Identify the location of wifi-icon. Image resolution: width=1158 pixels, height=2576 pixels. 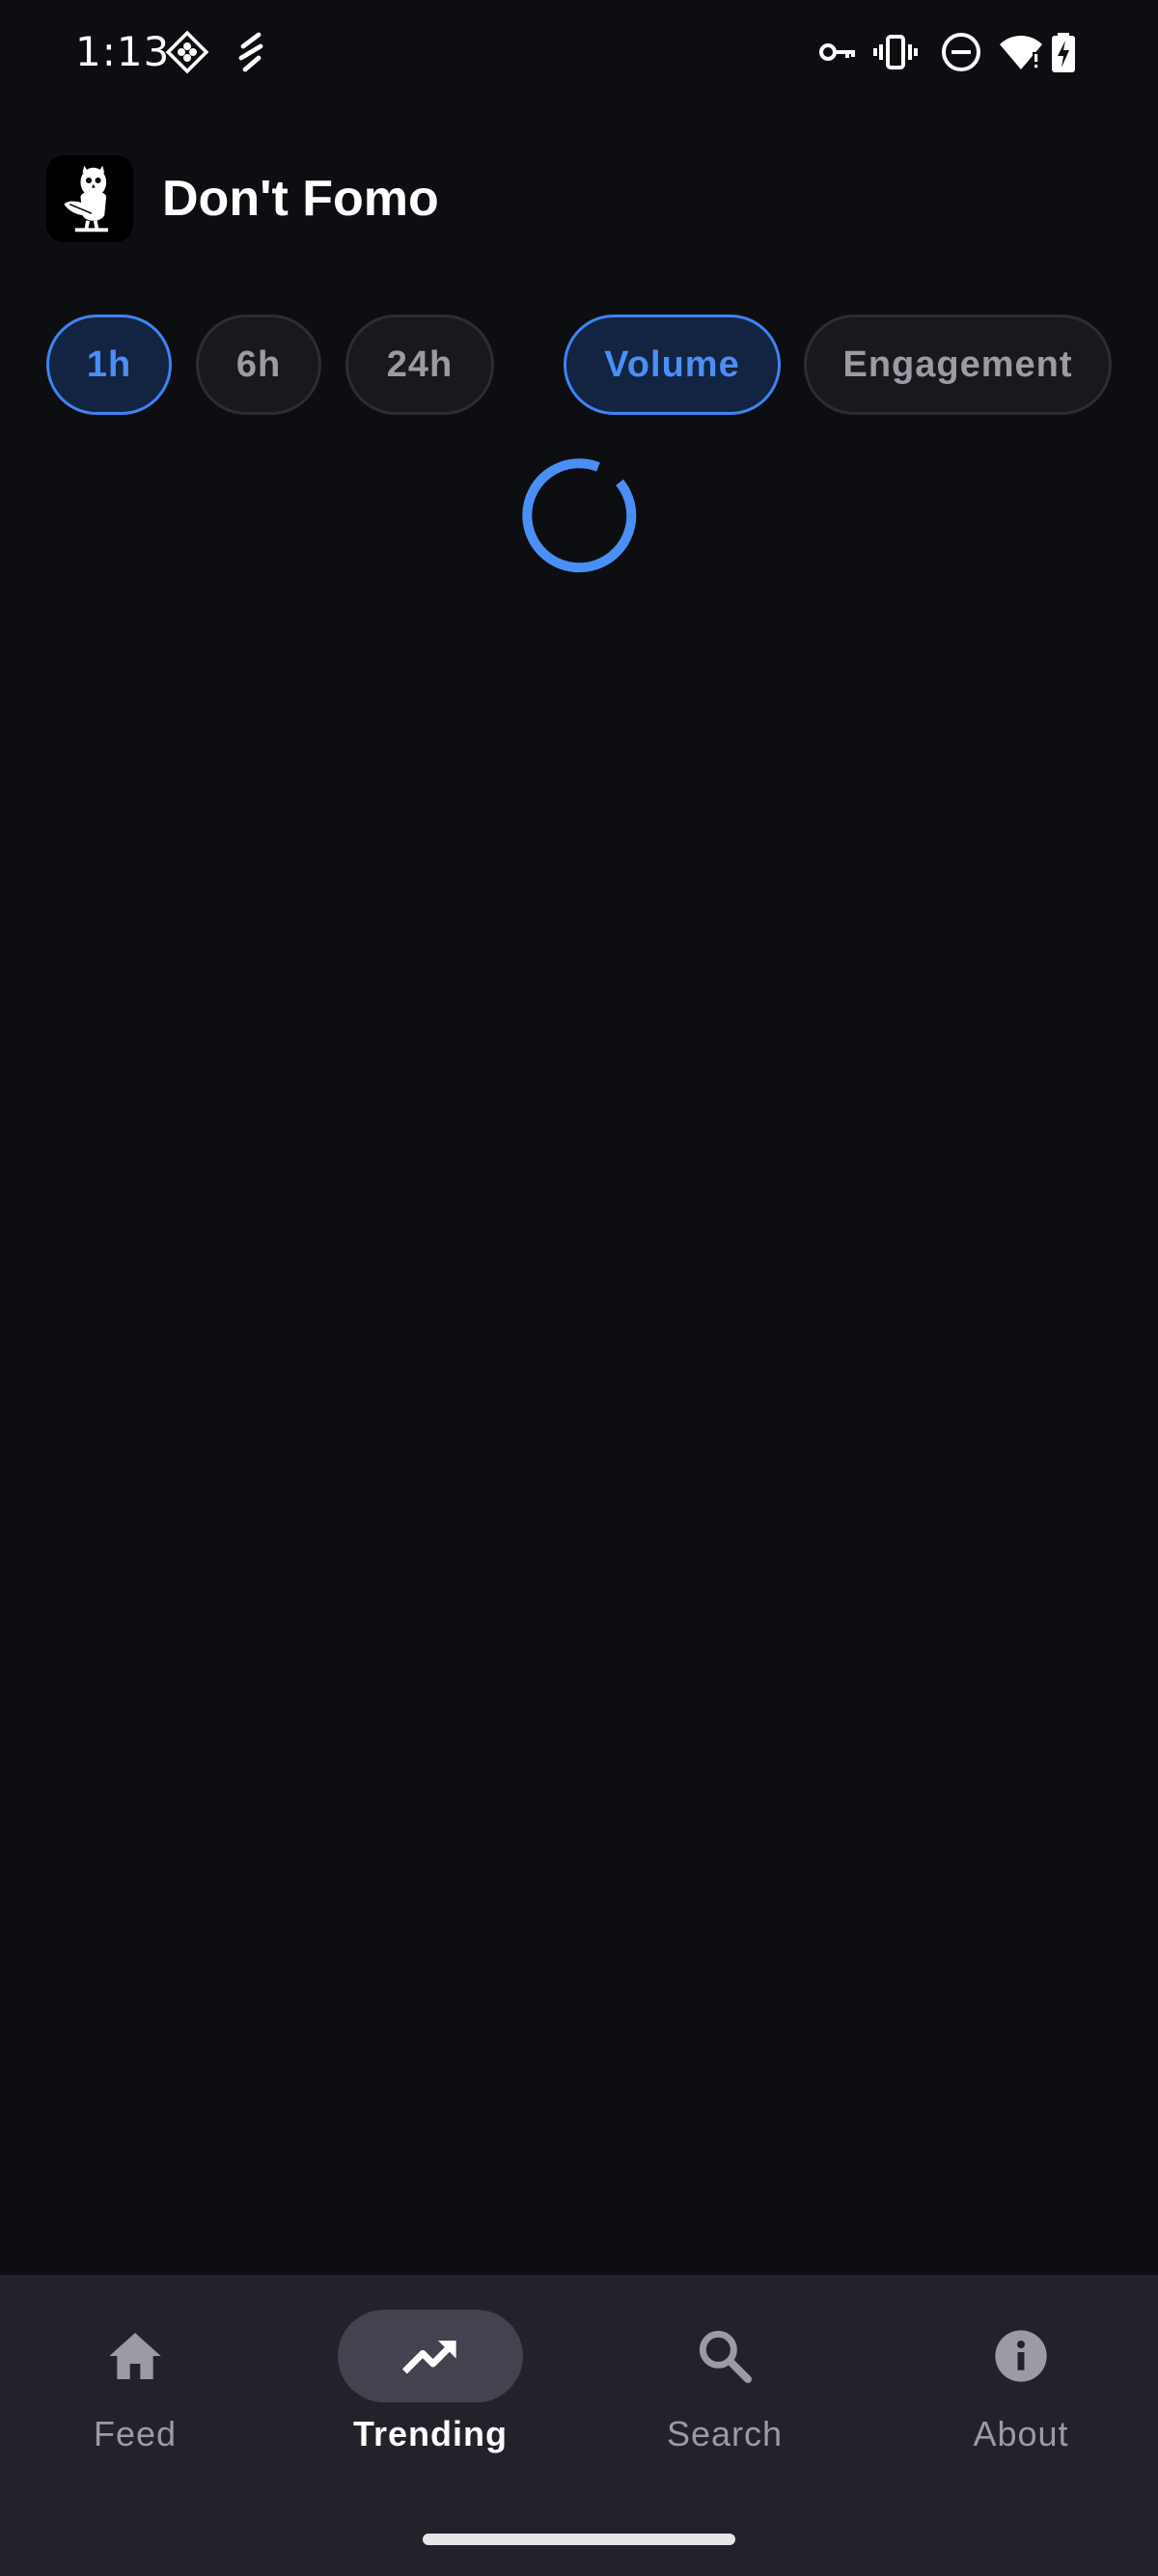
(1021, 52).